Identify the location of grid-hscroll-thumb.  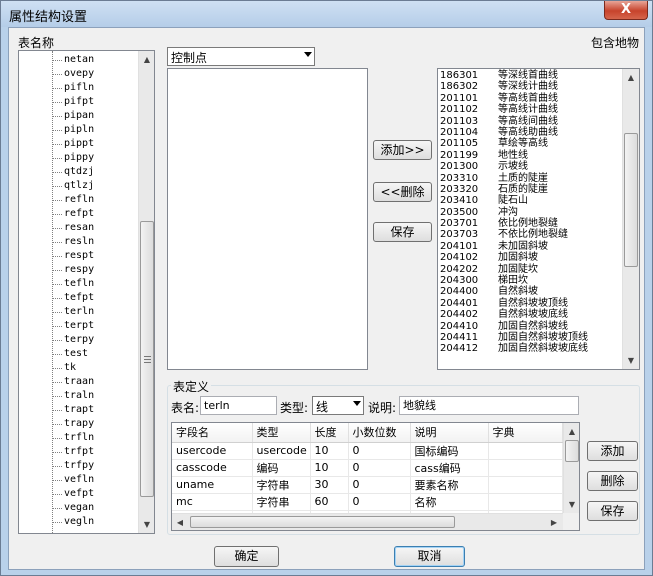
(322, 522).